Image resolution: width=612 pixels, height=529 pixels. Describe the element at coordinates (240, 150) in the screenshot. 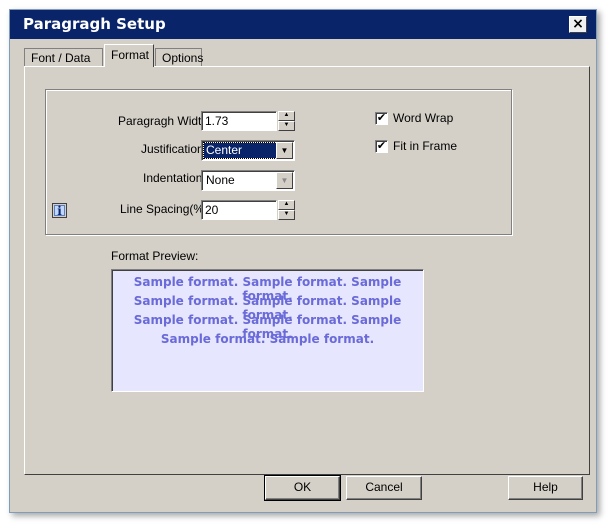

I see `justification-value: Center` at that location.